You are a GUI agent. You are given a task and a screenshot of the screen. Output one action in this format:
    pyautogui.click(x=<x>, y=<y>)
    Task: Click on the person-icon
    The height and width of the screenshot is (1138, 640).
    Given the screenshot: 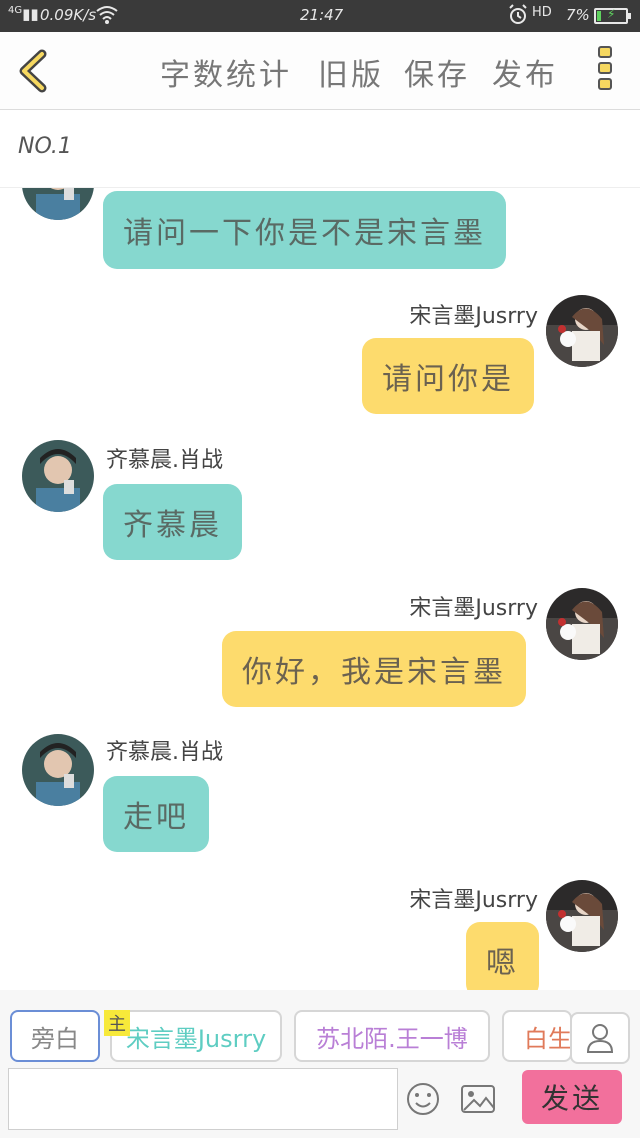 What is the action you would take?
    pyautogui.click(x=600, y=1038)
    